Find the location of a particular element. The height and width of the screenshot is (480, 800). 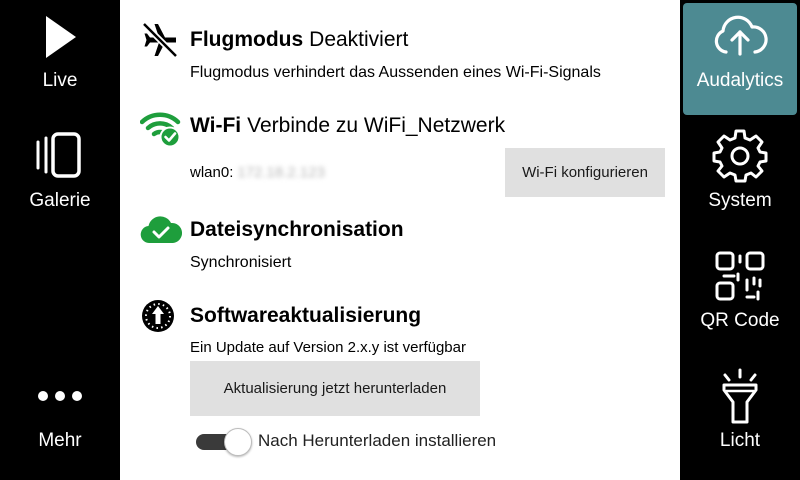

nav-mehr: Mehr is located at coordinates (60, 417).